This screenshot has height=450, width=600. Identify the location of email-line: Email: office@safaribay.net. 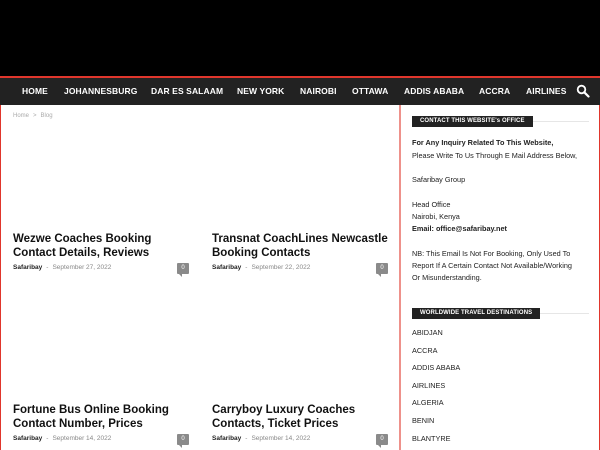
(459, 228).